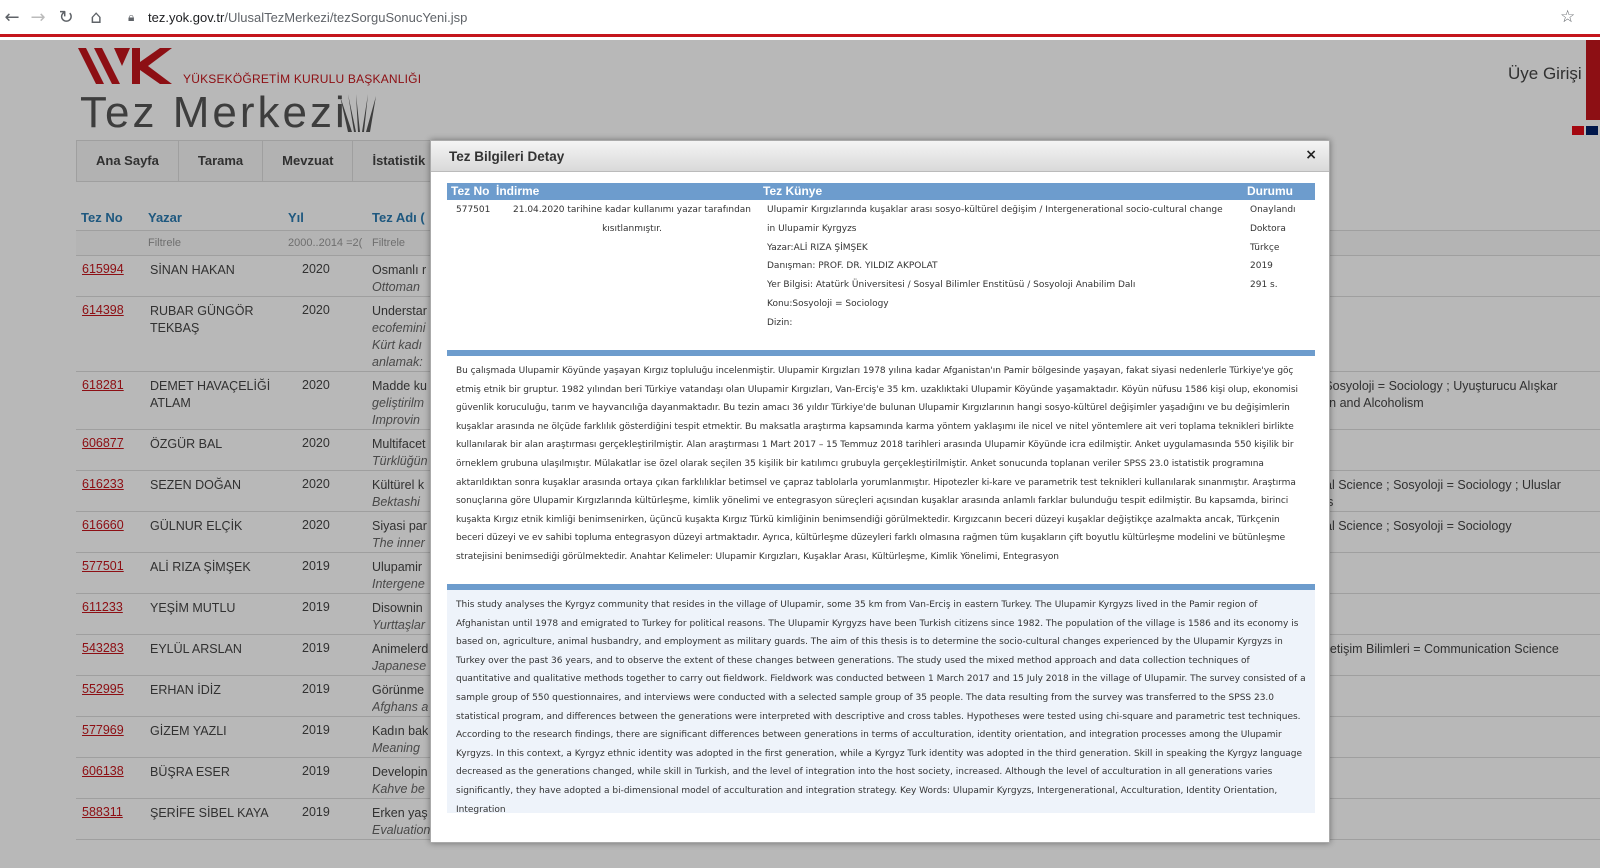 Image resolution: width=1600 pixels, height=868 pixels. Describe the element at coordinates (186, 17) in the screenshot. I see `url-host: tez.yok.gov.tr` at that location.